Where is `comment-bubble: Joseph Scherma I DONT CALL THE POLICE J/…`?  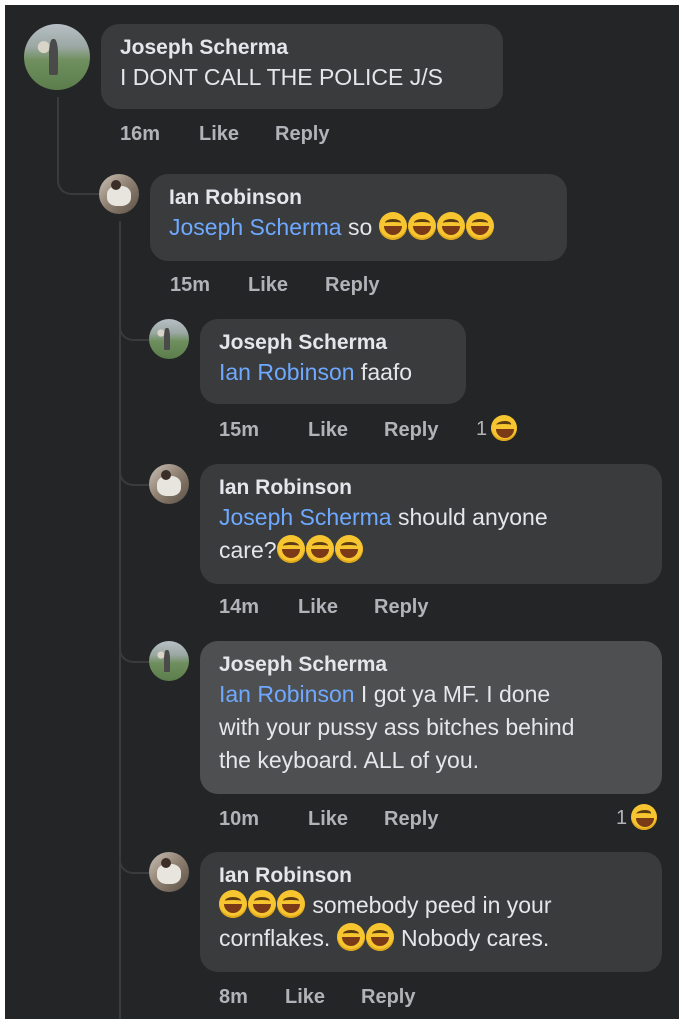 comment-bubble: Joseph Scherma I DONT CALL THE POLICE J/… is located at coordinates (302, 66).